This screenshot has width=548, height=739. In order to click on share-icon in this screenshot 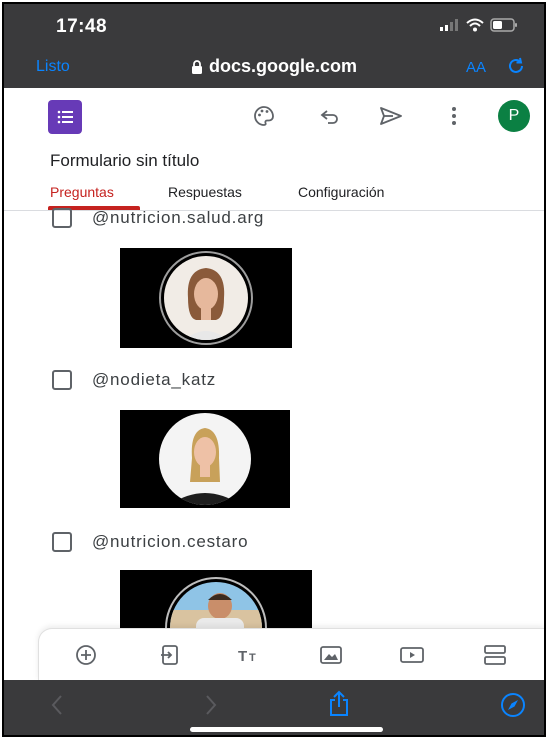, I will do `click(339, 704)`.